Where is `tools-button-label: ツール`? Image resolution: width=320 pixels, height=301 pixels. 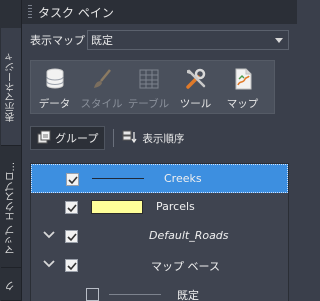 tools-button-label: ツール is located at coordinates (195, 104).